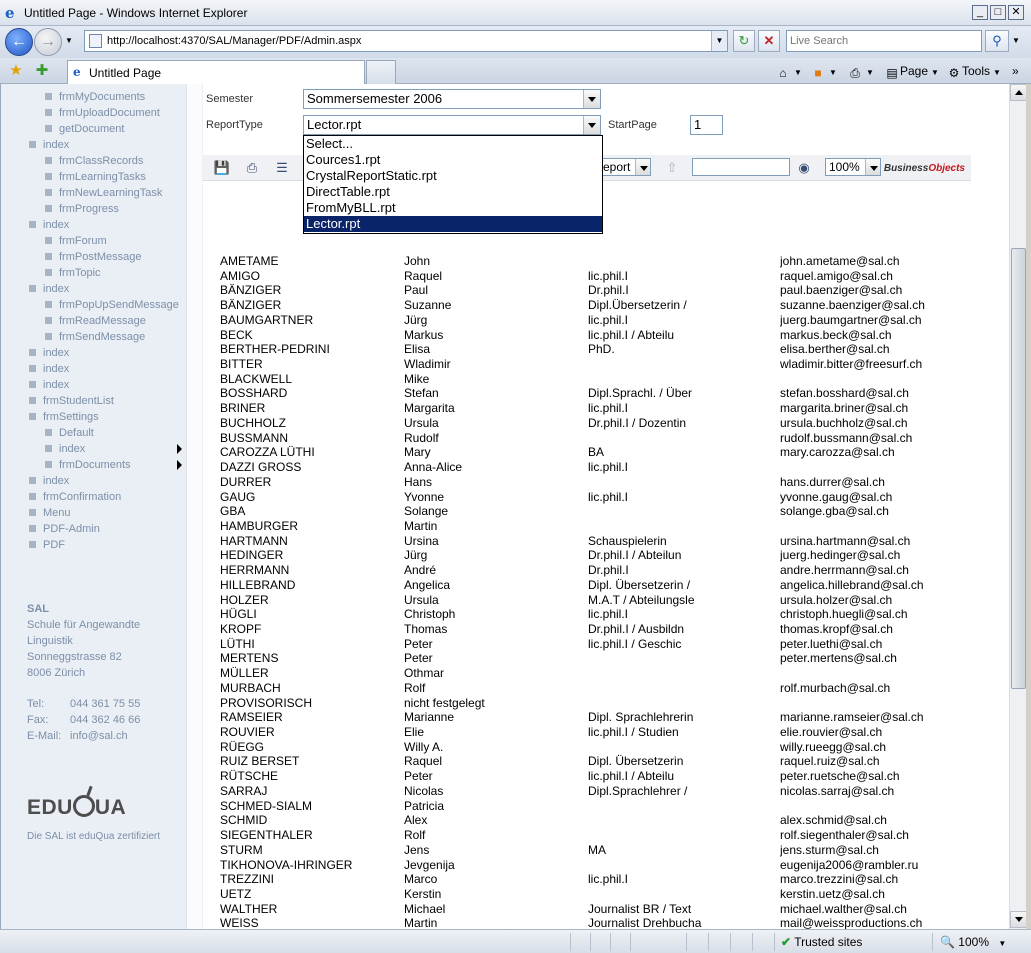 Image resolution: width=1031 pixels, height=953 pixels. I want to click on reporttype-option: Lector.rpt, so click(453, 224).